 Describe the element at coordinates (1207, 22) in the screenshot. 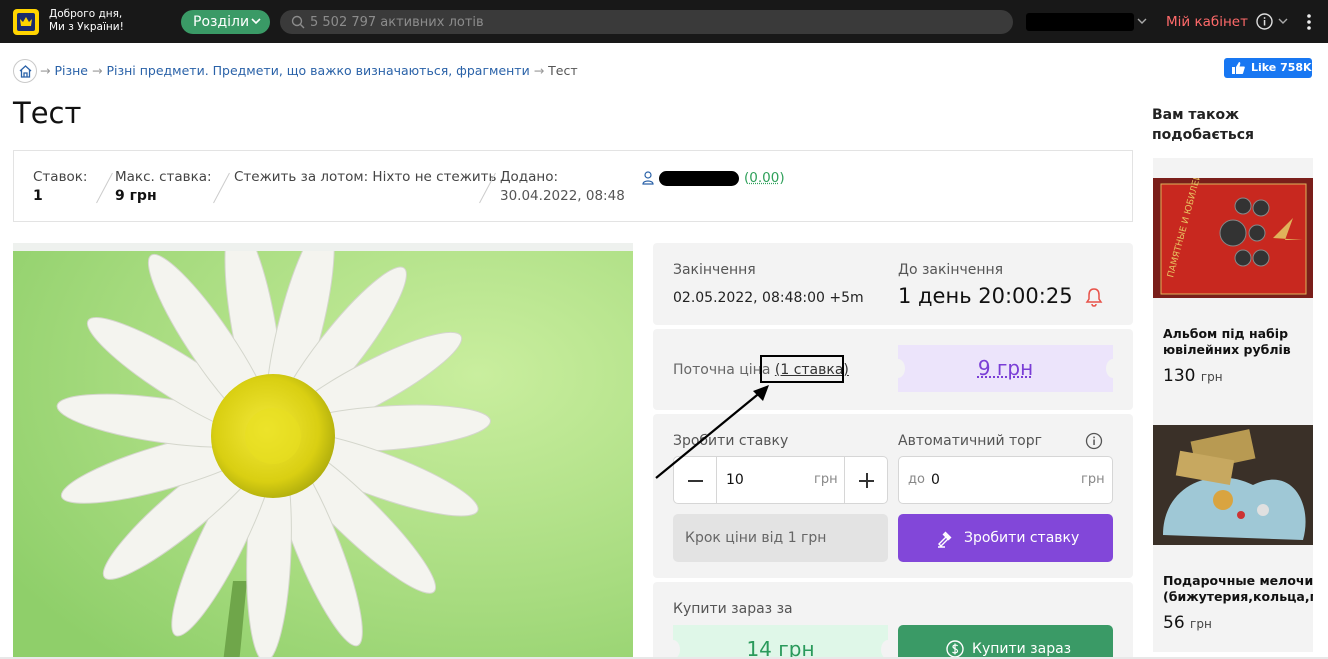

I see `my-cabinet-link: Мій кабінет` at that location.